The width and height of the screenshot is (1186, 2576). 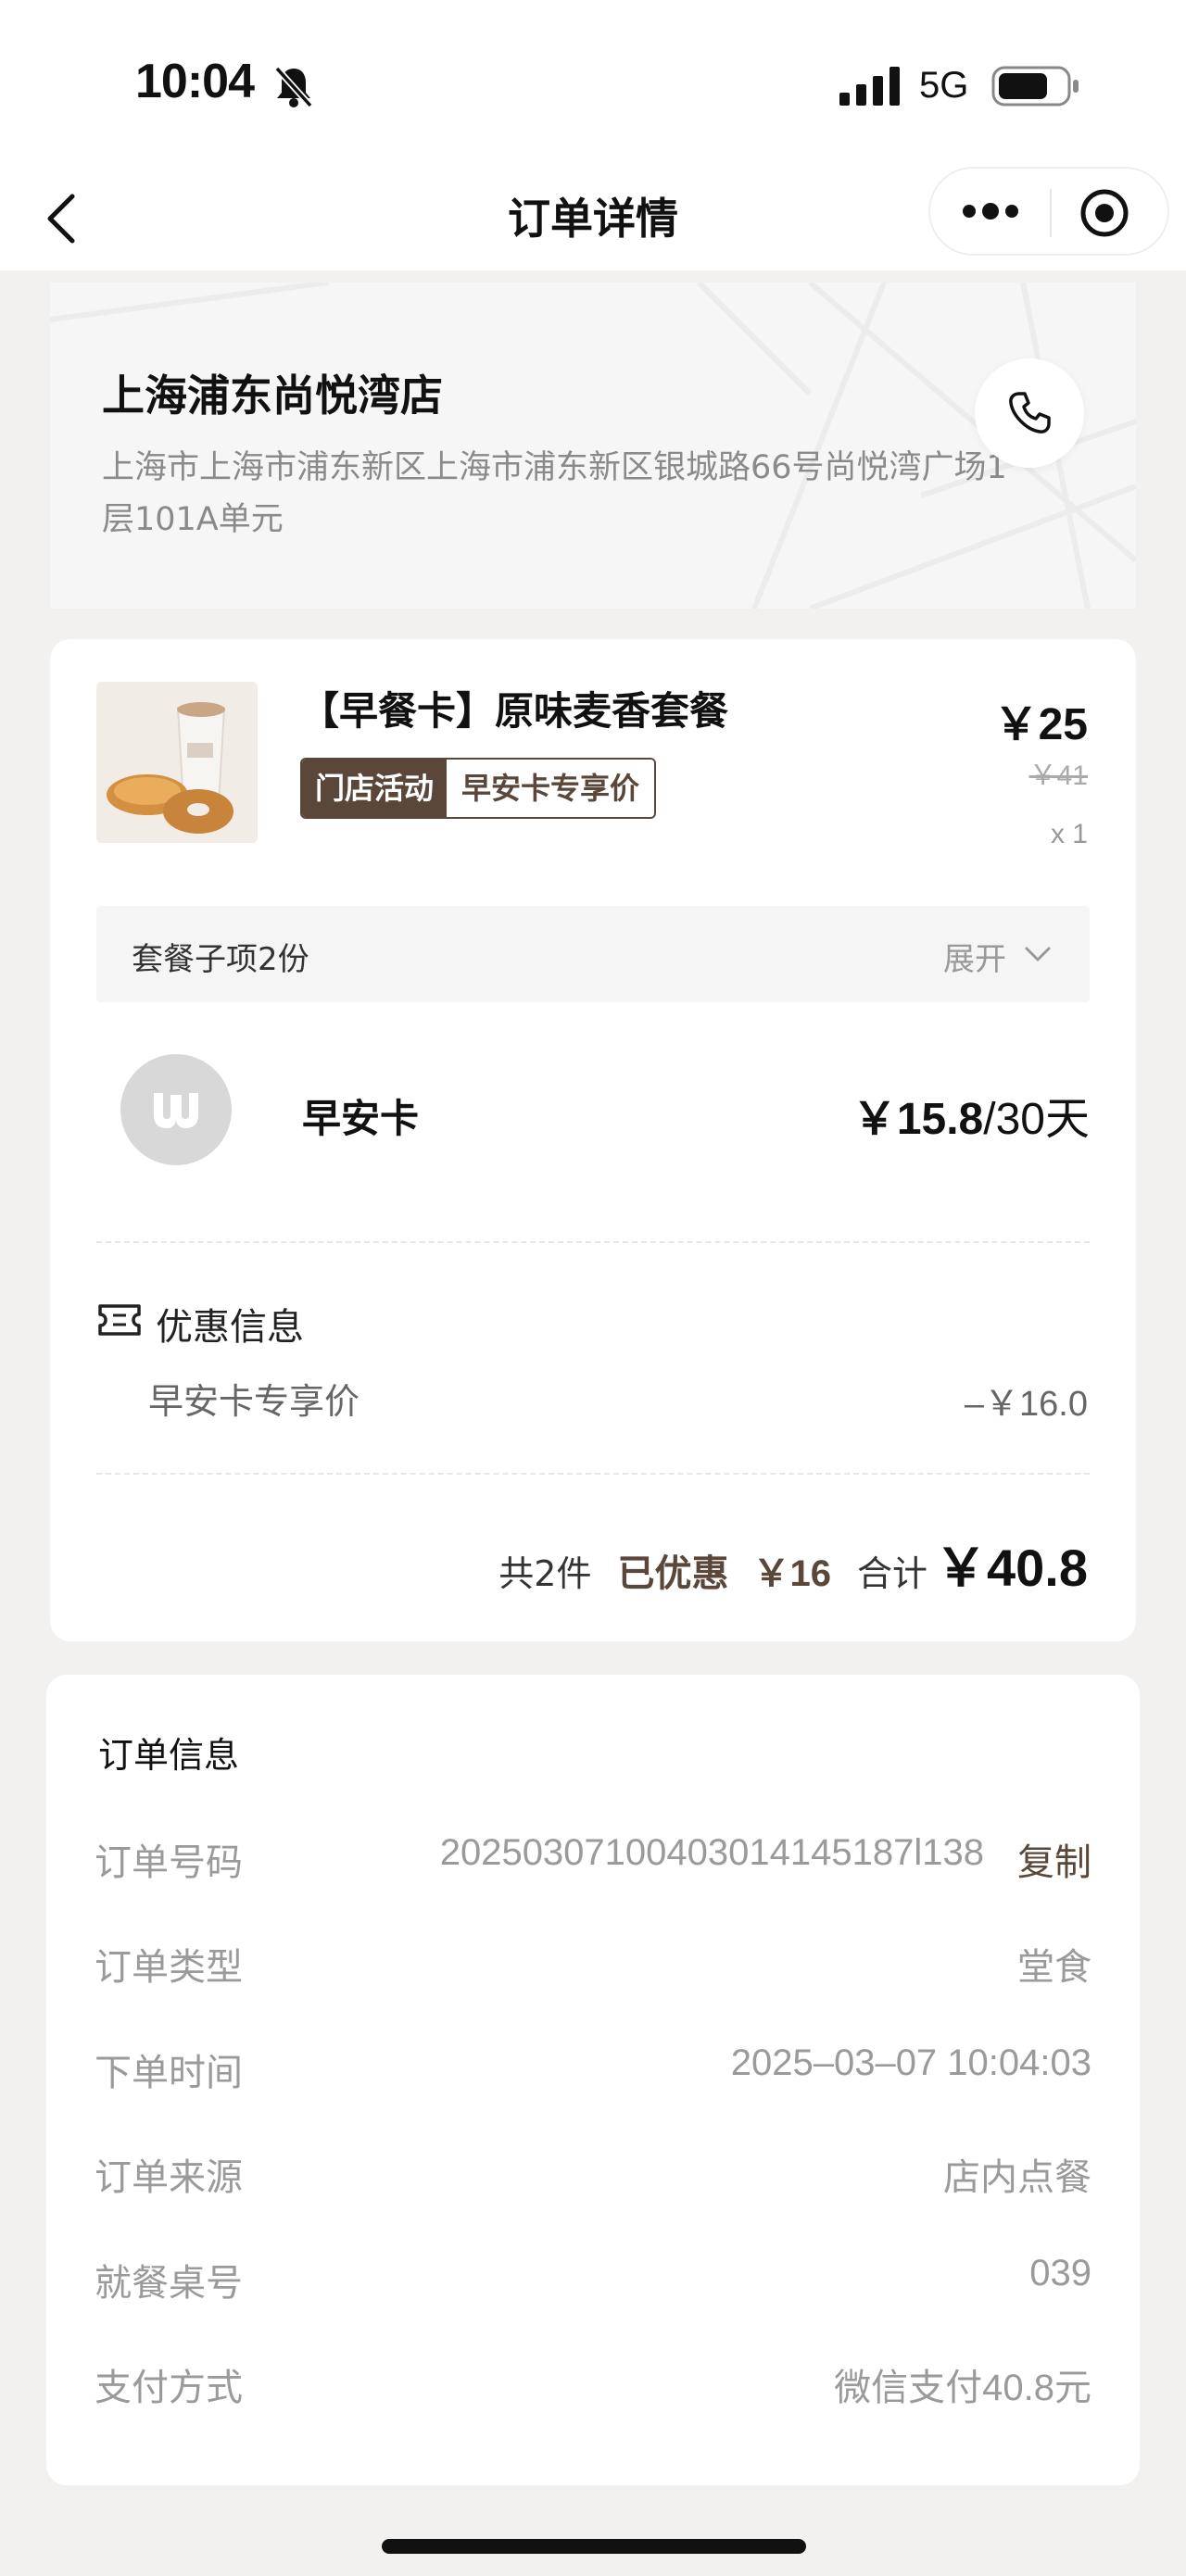 What do you see at coordinates (944, 85) in the screenshot?
I see `network-label: 5G` at bounding box center [944, 85].